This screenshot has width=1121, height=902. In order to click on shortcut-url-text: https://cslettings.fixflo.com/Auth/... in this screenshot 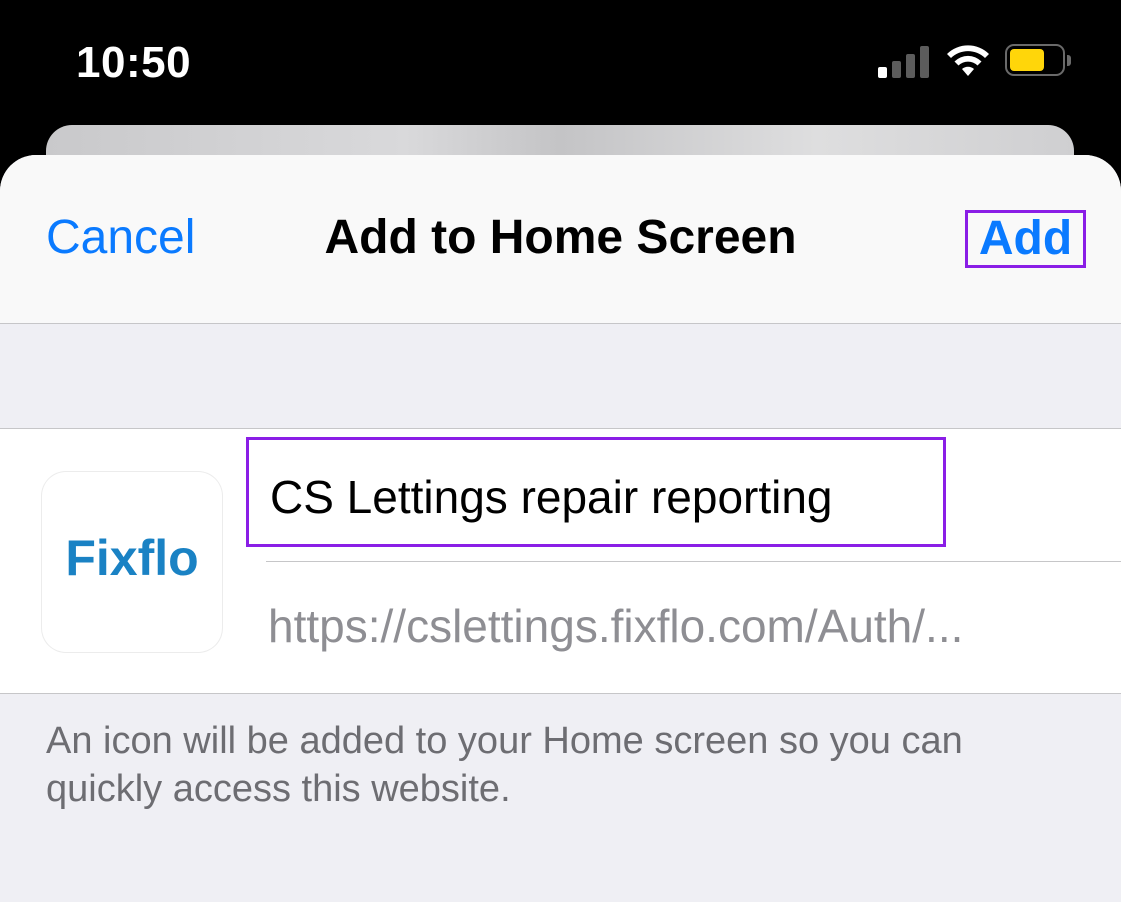, I will do `click(616, 626)`.